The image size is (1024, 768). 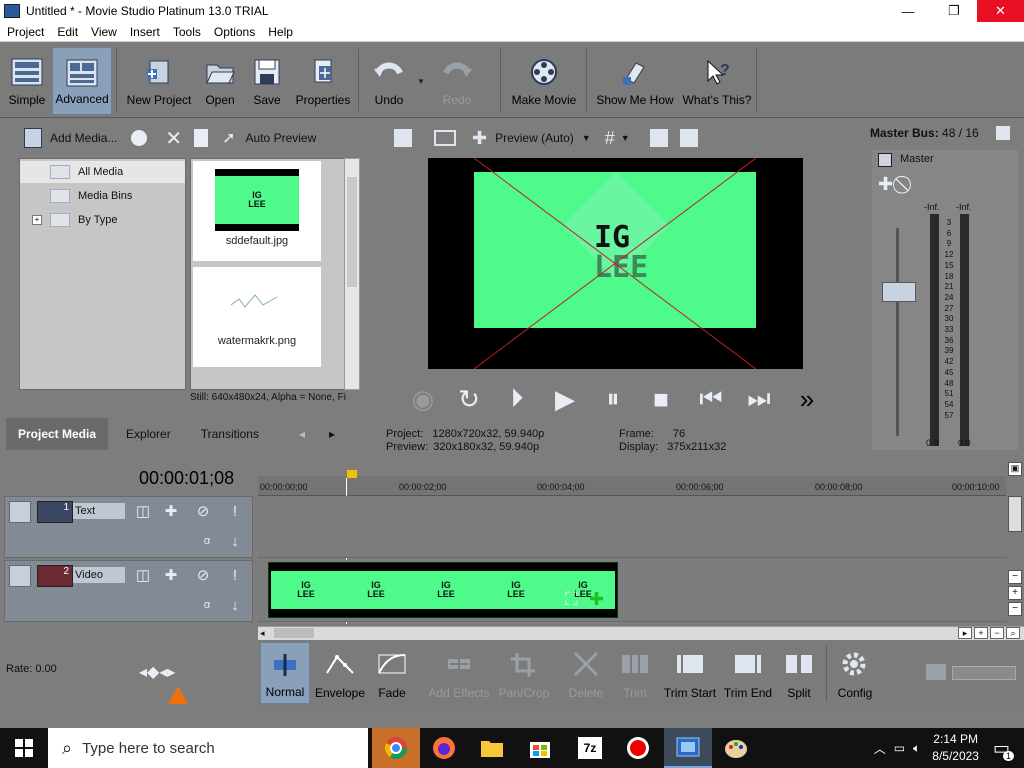 I want to click on track-name: Text, so click(x=99, y=511).